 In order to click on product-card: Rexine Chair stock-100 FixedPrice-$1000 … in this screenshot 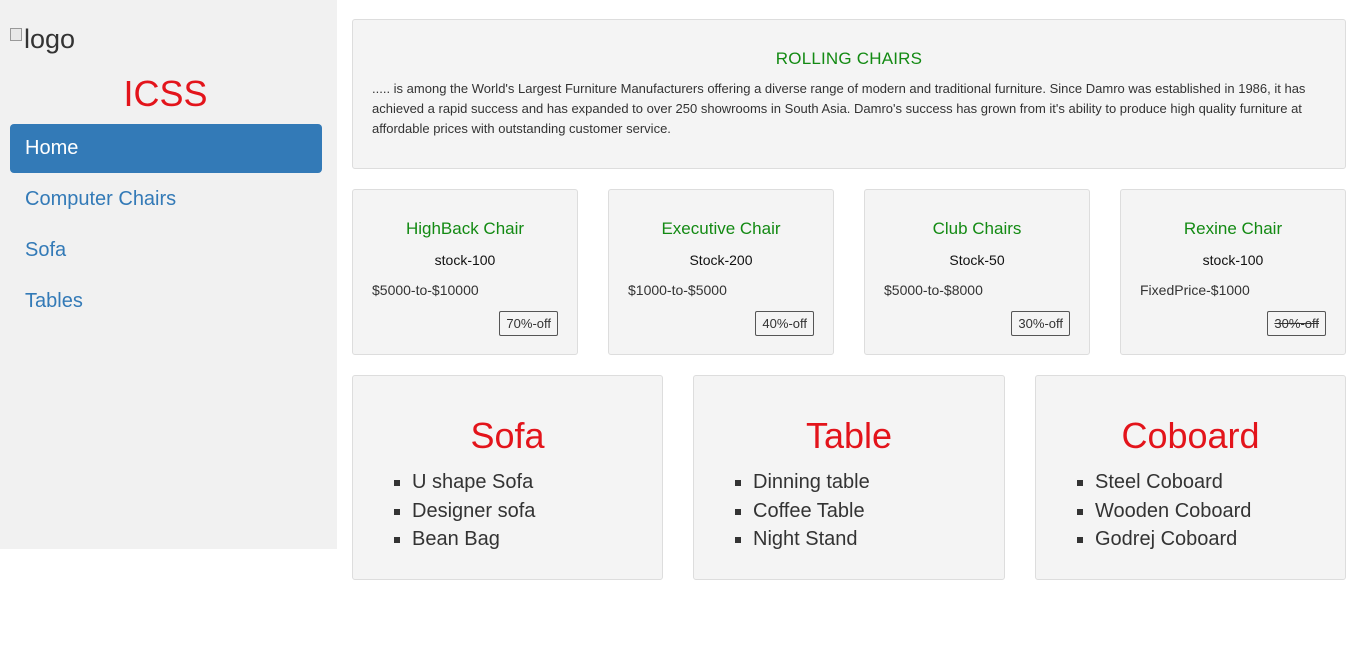, I will do `click(1233, 272)`.